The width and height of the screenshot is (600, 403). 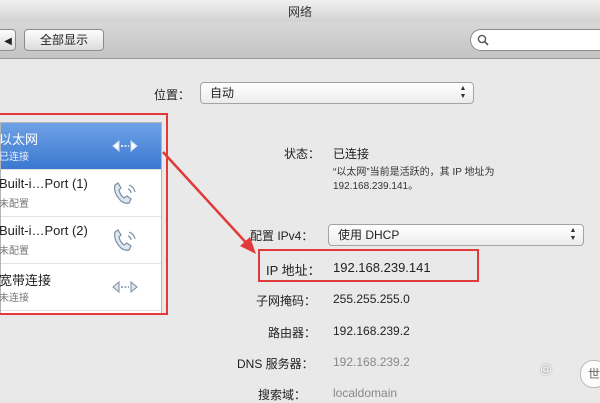 What do you see at coordinates (376, 186) in the screenshot?
I see `status-description-line: 192.168.239.141。` at bounding box center [376, 186].